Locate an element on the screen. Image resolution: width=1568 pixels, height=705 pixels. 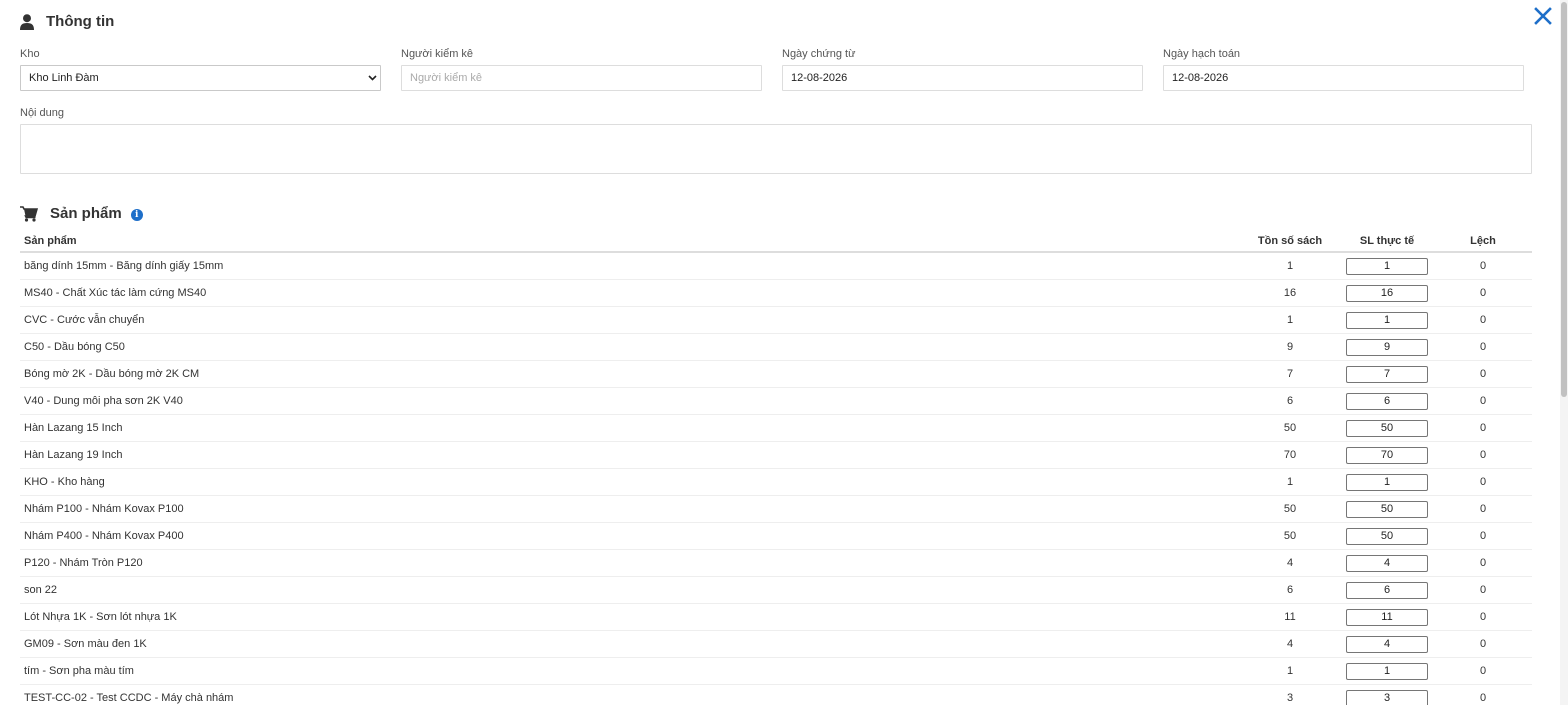
ton-so-sach: 9 is located at coordinates (1290, 347).